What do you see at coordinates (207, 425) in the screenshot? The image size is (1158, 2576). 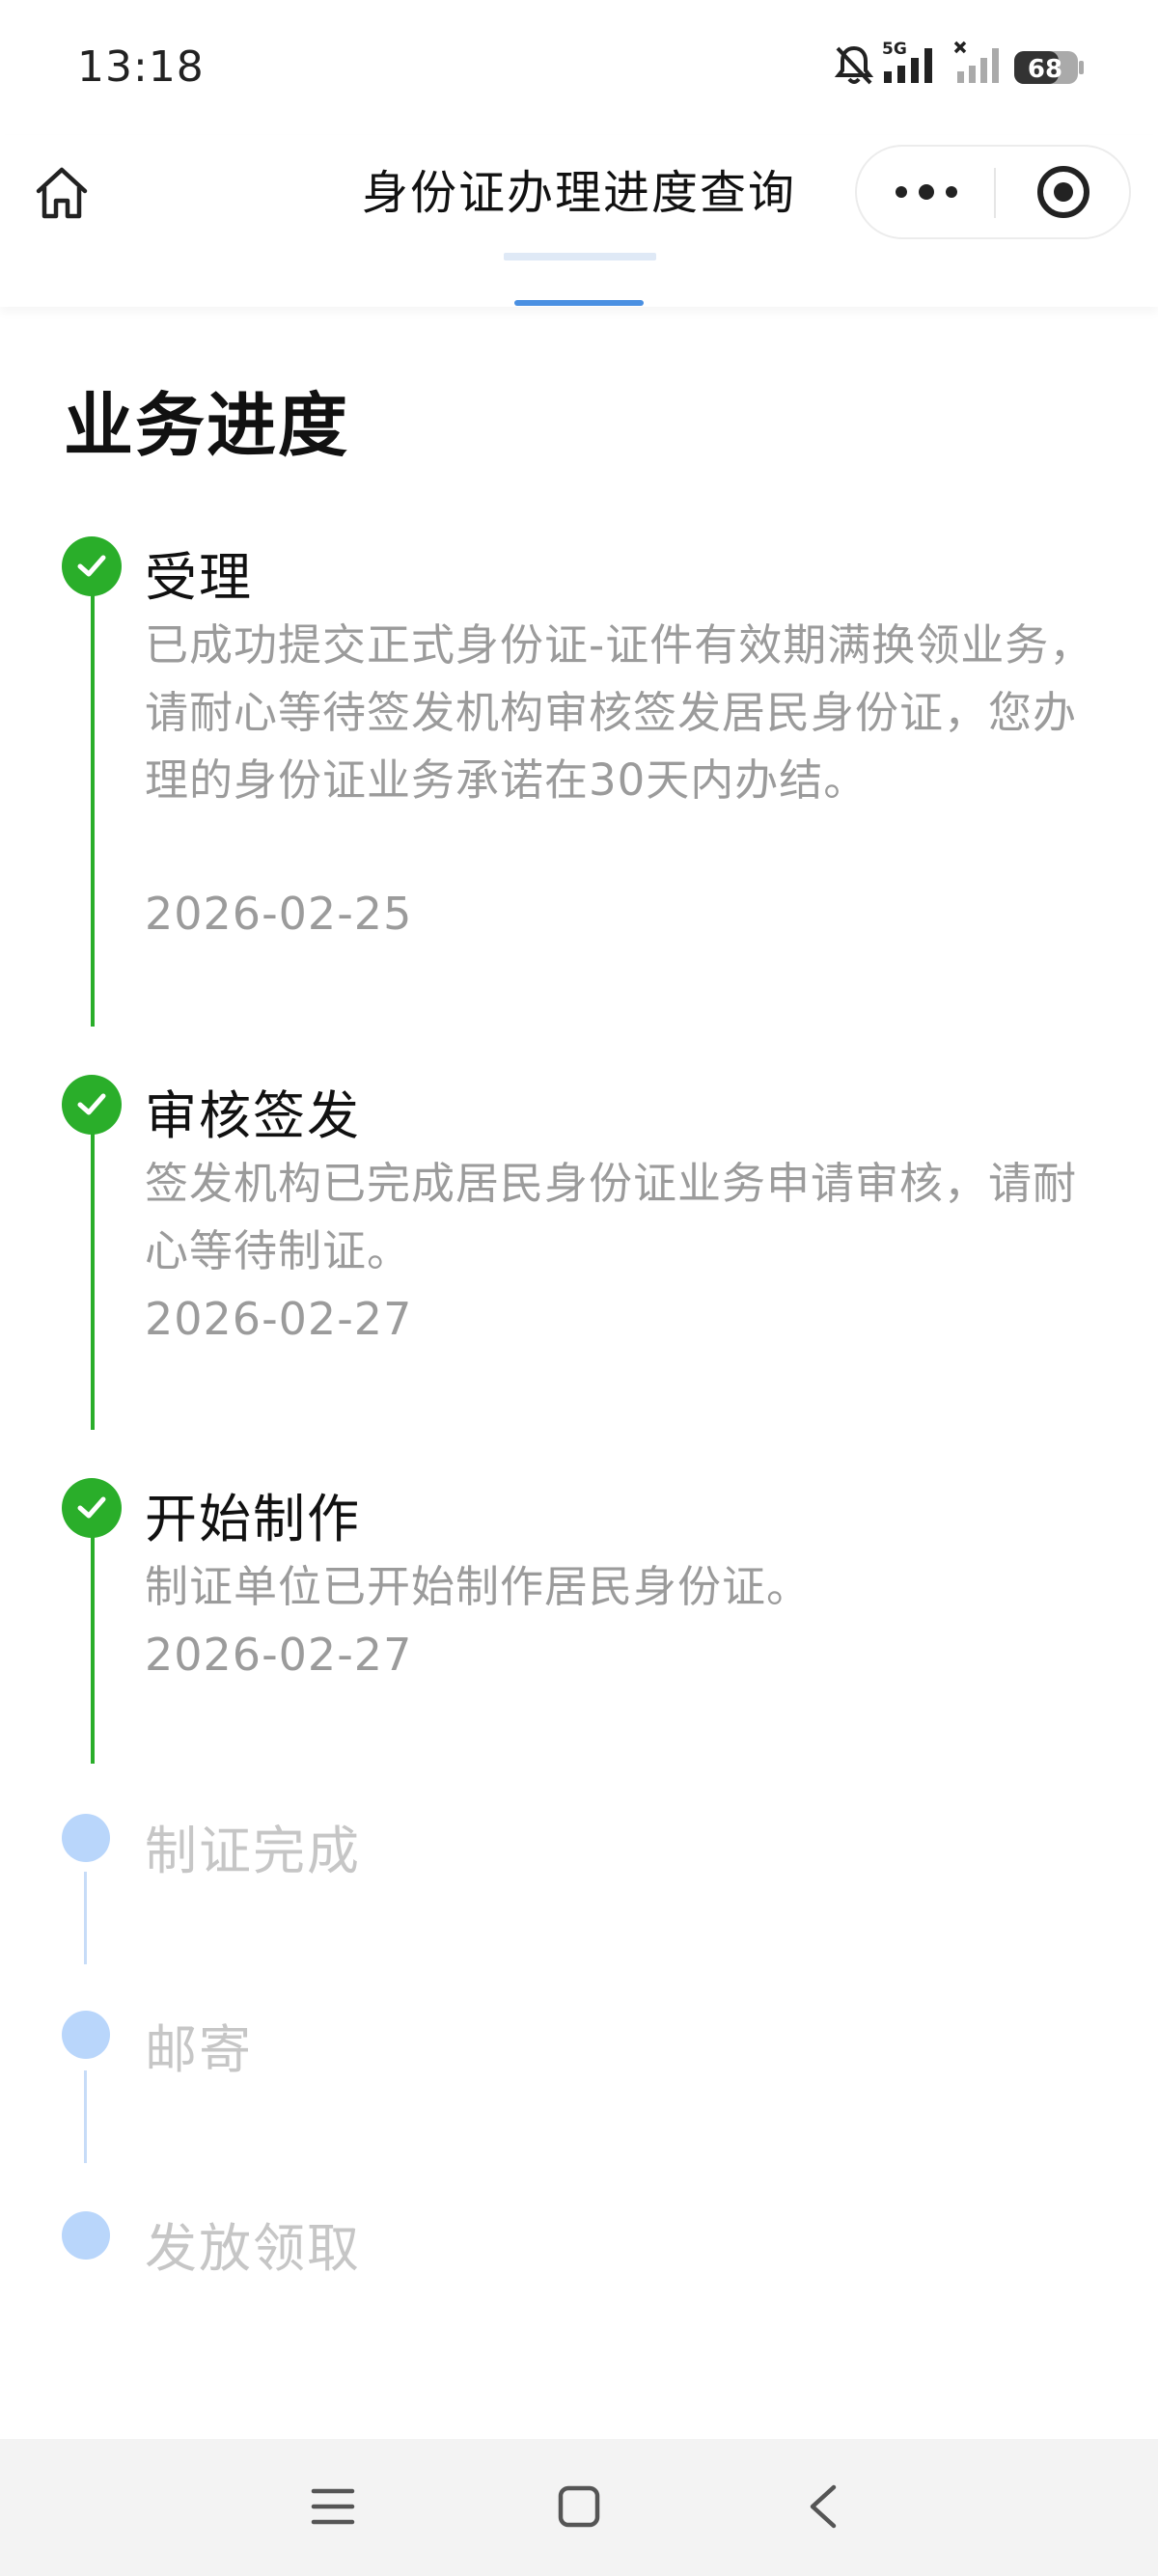 I see `section-title: 业务进度` at bounding box center [207, 425].